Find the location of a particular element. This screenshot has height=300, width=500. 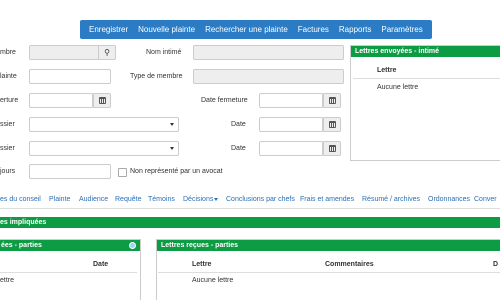

label-membre: mbre is located at coordinates (8, 52).